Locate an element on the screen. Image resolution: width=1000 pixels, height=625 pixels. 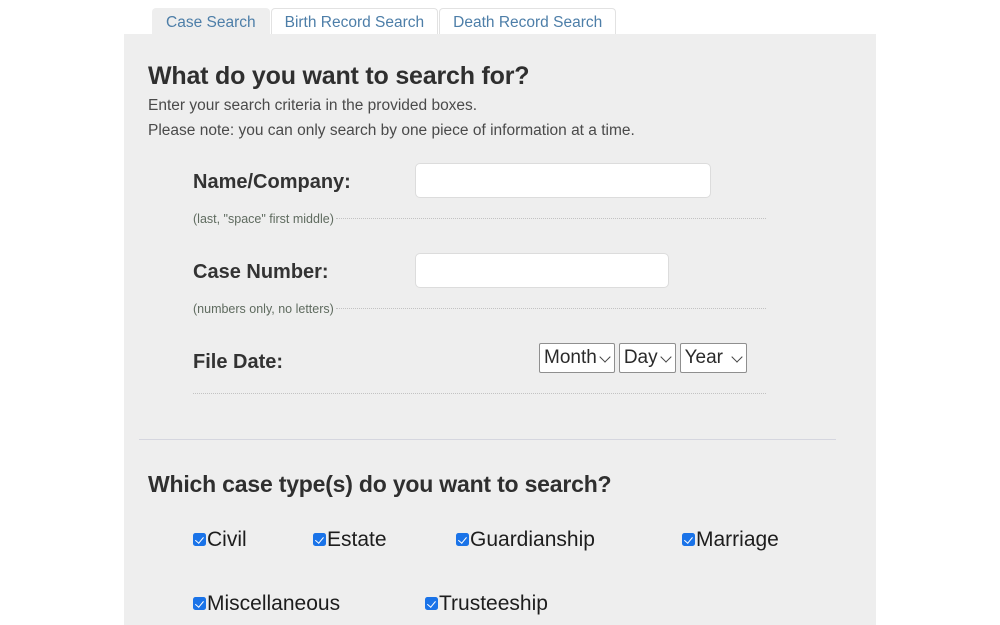
checkbox-trusteeship: Trusteeship is located at coordinates (486, 603).